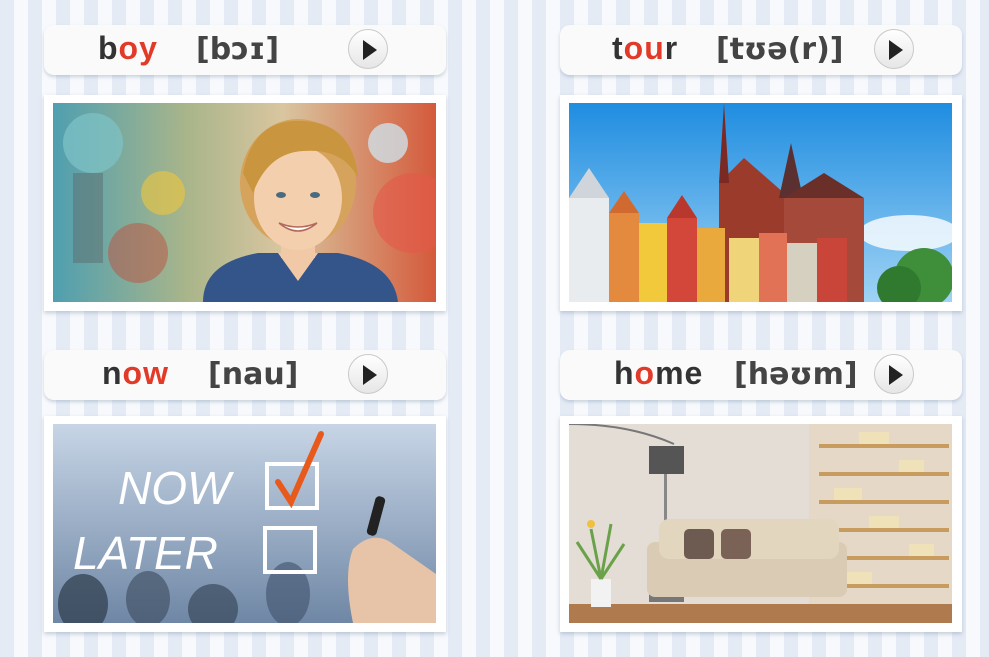 This screenshot has height=657, width=989. I want to click on word-part: r, so click(671, 48).